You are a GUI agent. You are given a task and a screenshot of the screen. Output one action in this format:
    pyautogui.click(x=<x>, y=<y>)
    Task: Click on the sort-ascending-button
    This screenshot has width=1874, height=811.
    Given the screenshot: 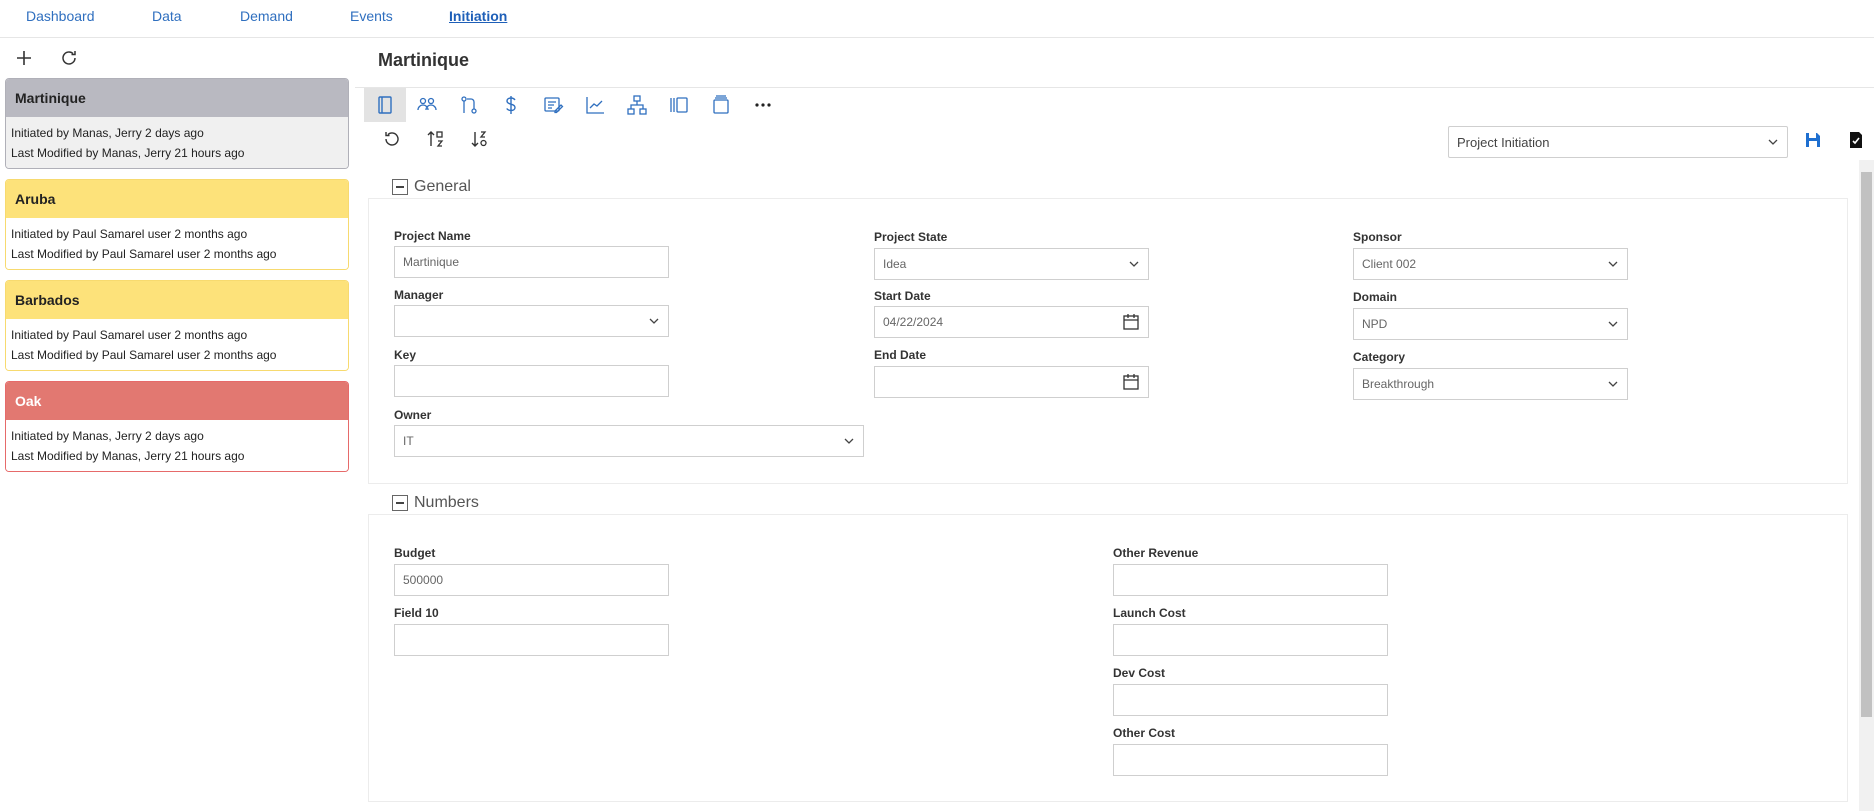 What is the action you would take?
    pyautogui.click(x=436, y=139)
    